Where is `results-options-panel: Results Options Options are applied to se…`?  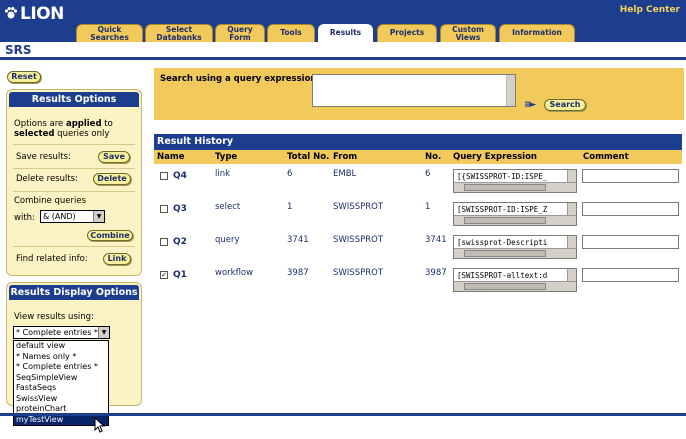 results-options-panel: Results Options Options are applied to se… is located at coordinates (74, 182).